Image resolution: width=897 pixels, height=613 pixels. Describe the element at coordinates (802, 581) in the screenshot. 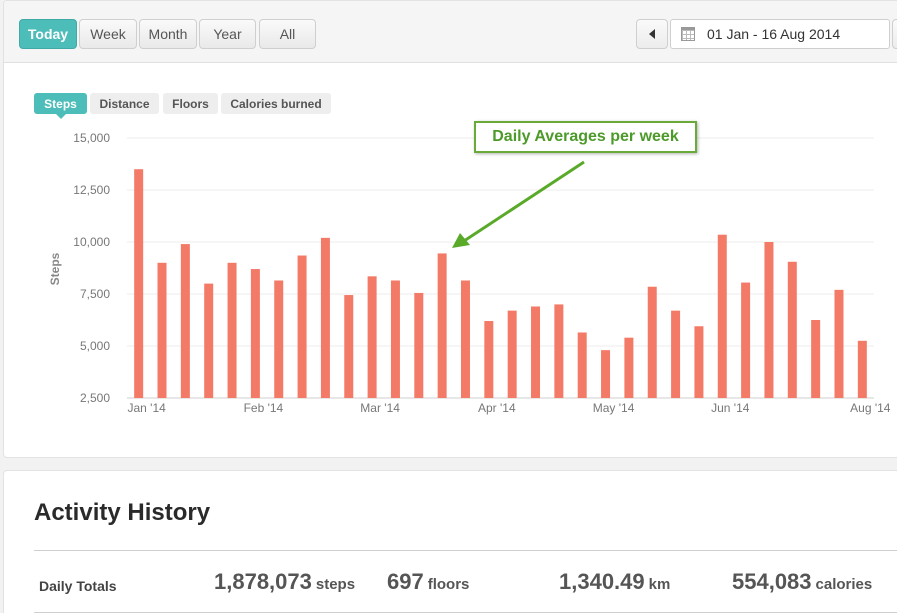

I see `calories-total: 554,083 calories` at that location.